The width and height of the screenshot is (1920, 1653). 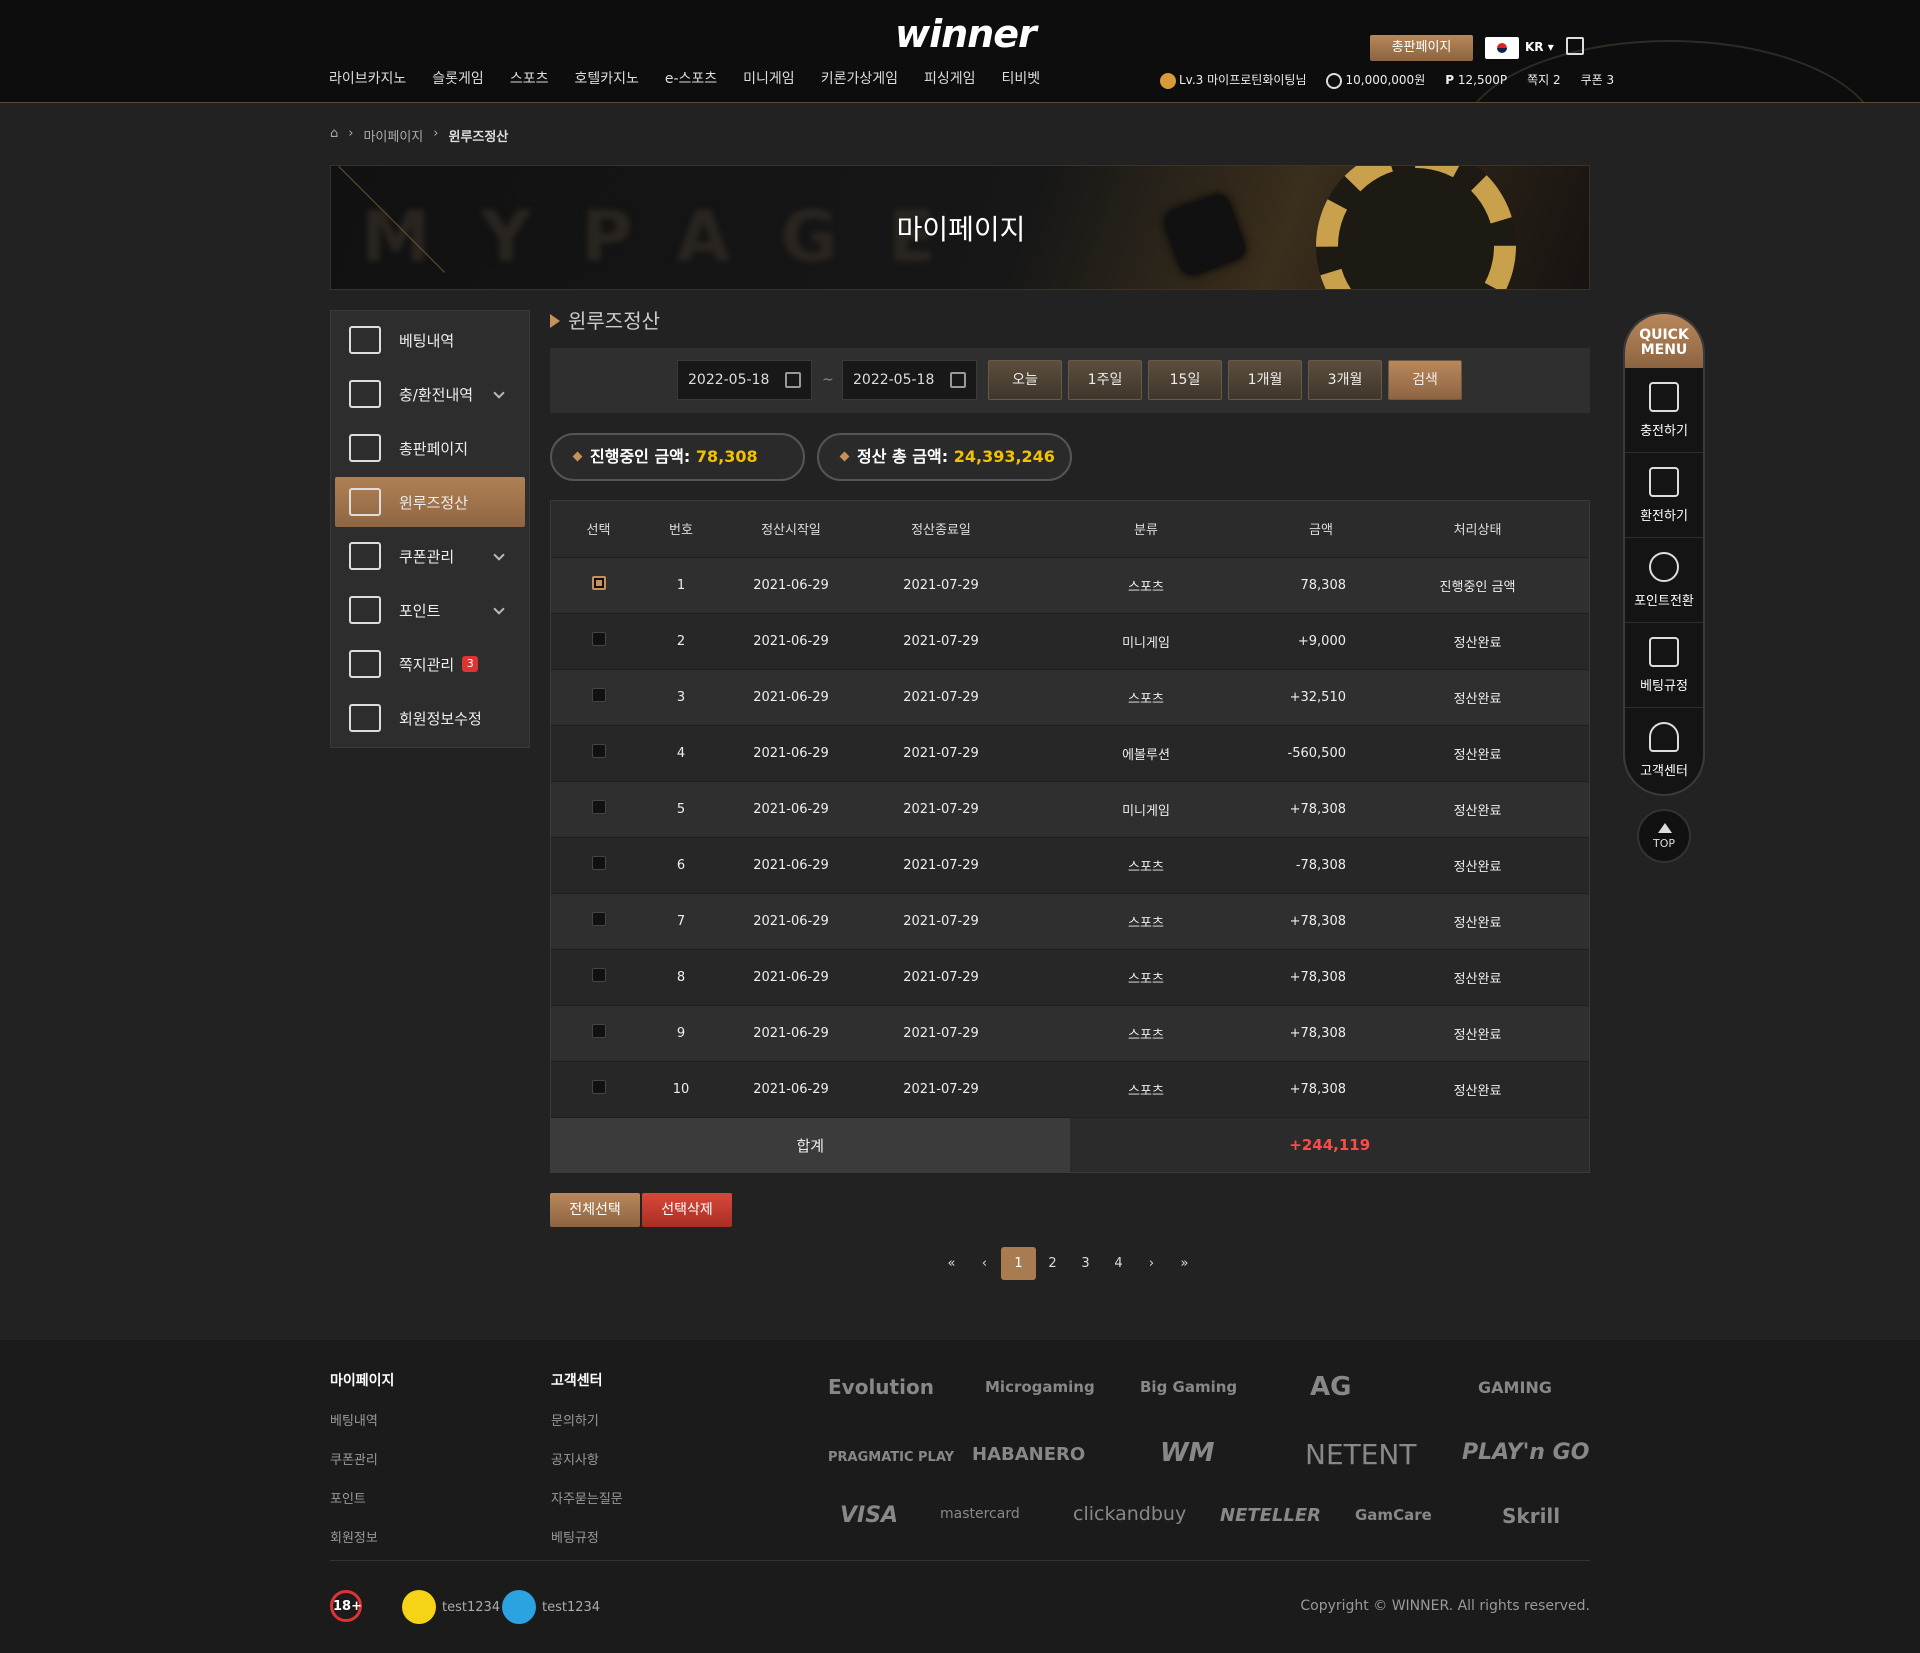 I want to click on footer-link: 쿠폰관리, so click(x=362, y=1458).